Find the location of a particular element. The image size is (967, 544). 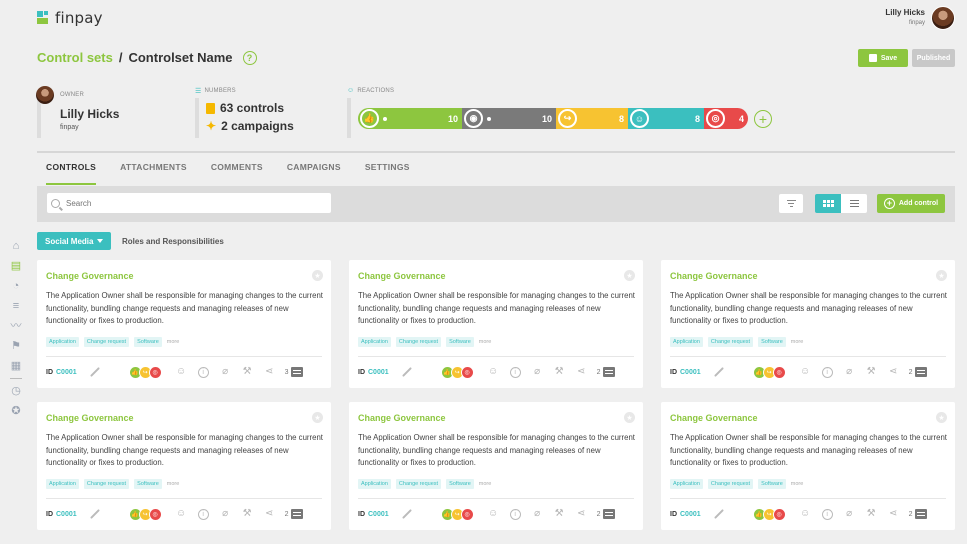

tab-attachments: ATTACHMENTS is located at coordinates (153, 173).